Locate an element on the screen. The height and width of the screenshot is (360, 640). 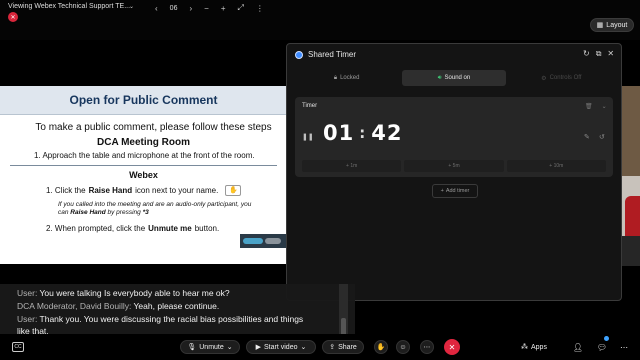
chat-button: 💬︎ is located at coordinates (602, 347).